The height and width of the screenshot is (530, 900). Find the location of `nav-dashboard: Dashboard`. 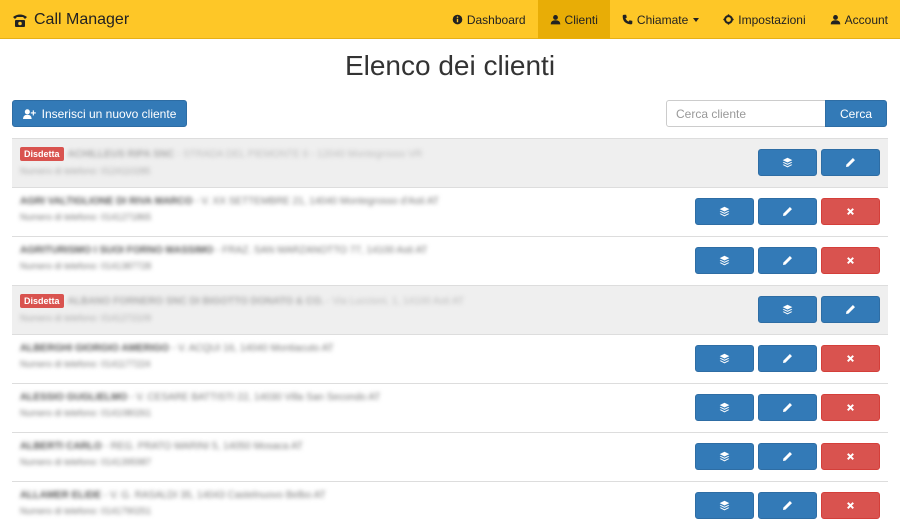

nav-dashboard: Dashboard is located at coordinates (489, 19).